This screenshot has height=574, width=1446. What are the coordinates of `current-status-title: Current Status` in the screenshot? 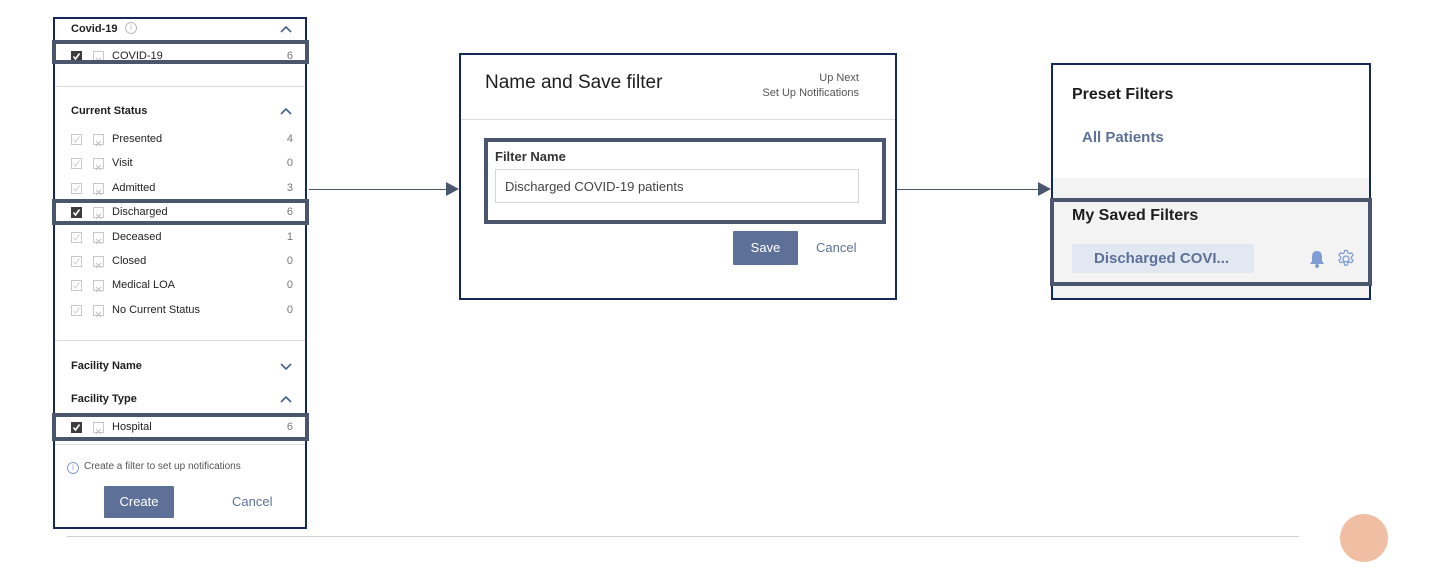 It's located at (109, 111).